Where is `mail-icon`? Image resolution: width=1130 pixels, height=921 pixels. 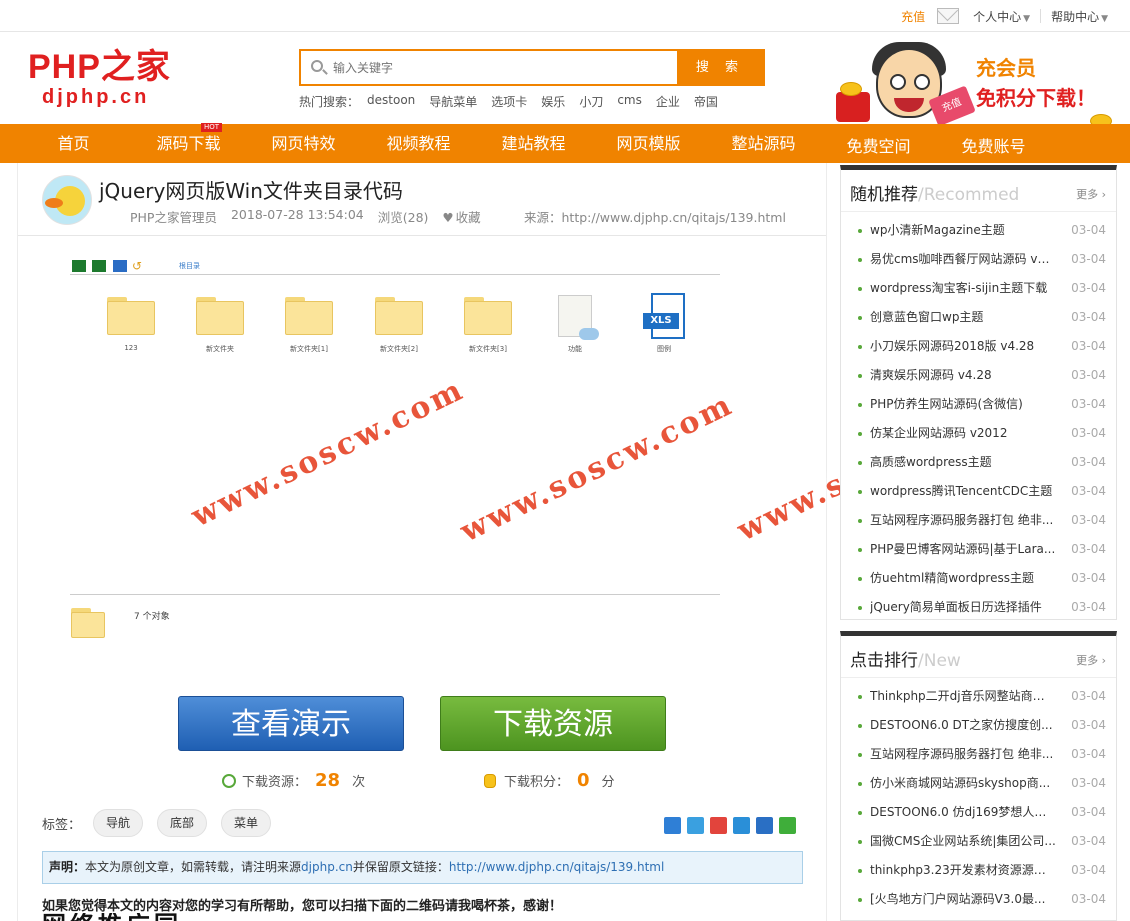 mail-icon is located at coordinates (948, 16).